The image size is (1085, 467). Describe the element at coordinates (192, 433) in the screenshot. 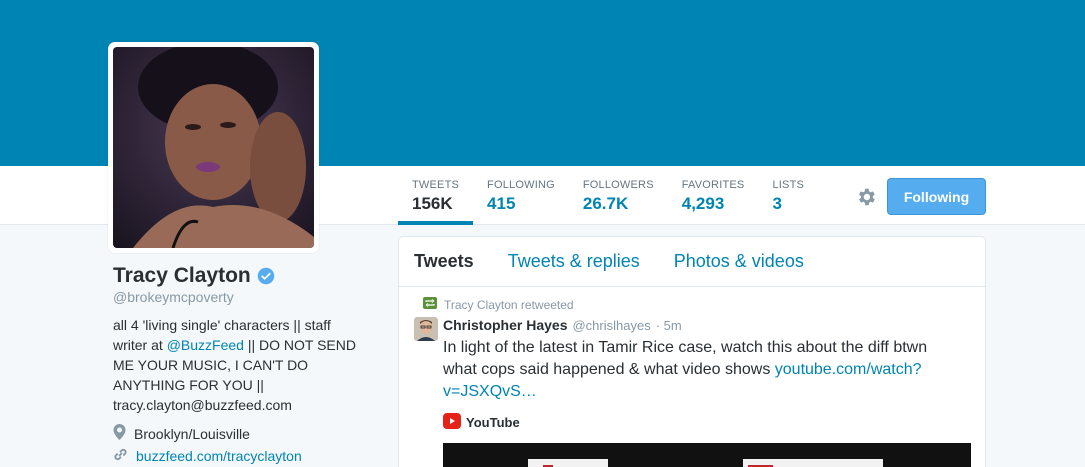

I see `location-text: Brooklyn/Louisville` at that location.